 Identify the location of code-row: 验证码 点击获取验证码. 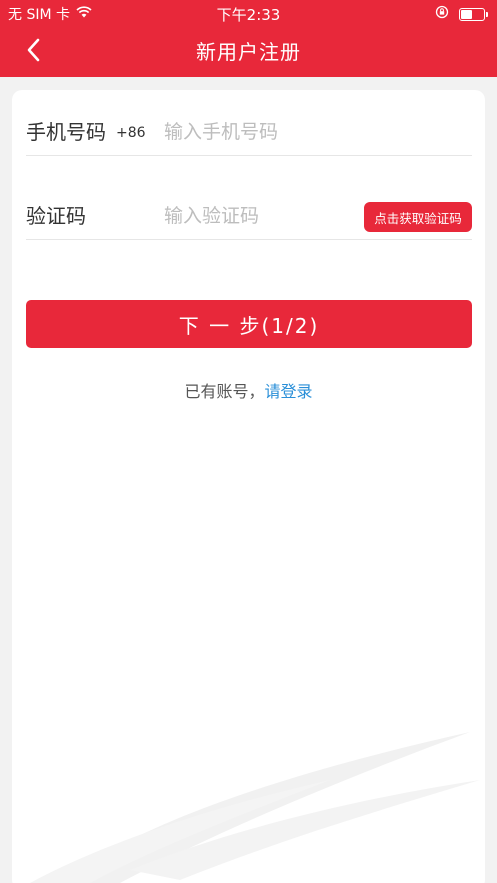
(249, 207).